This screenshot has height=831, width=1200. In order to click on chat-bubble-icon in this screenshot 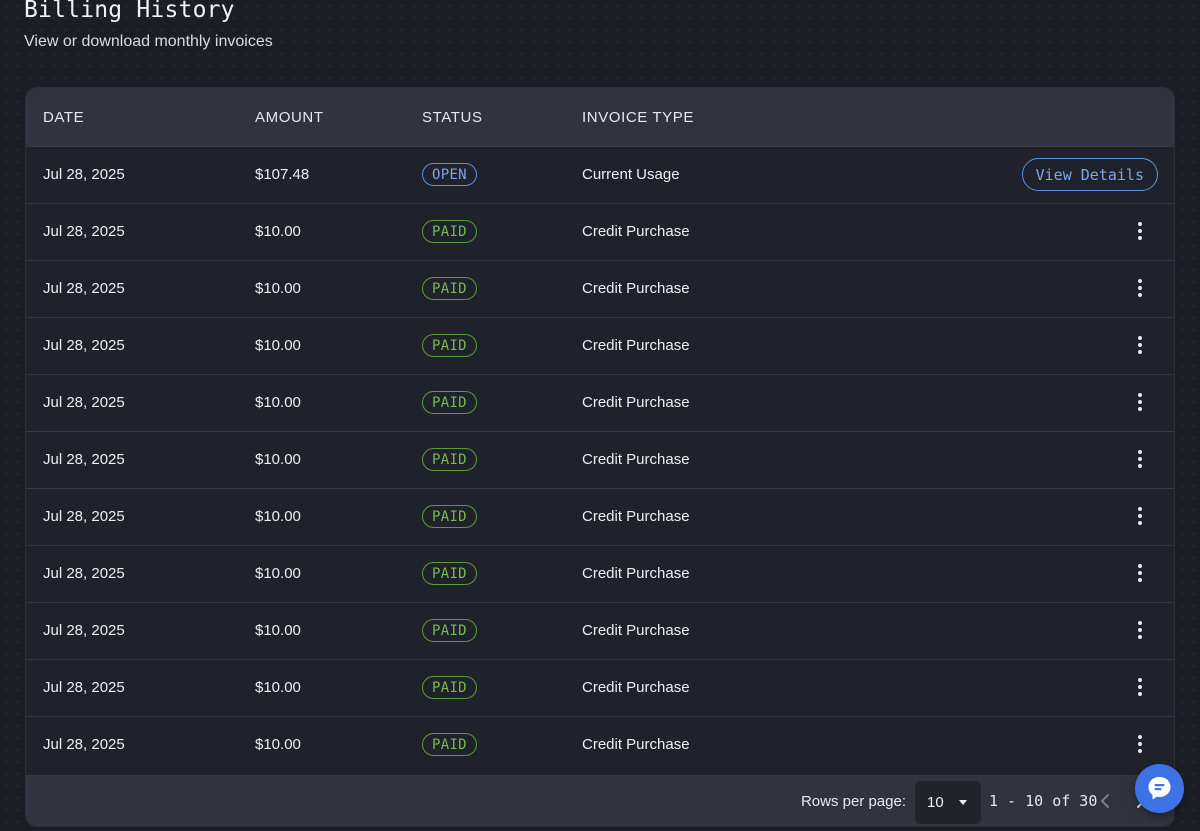, I will do `click(1159, 788)`.